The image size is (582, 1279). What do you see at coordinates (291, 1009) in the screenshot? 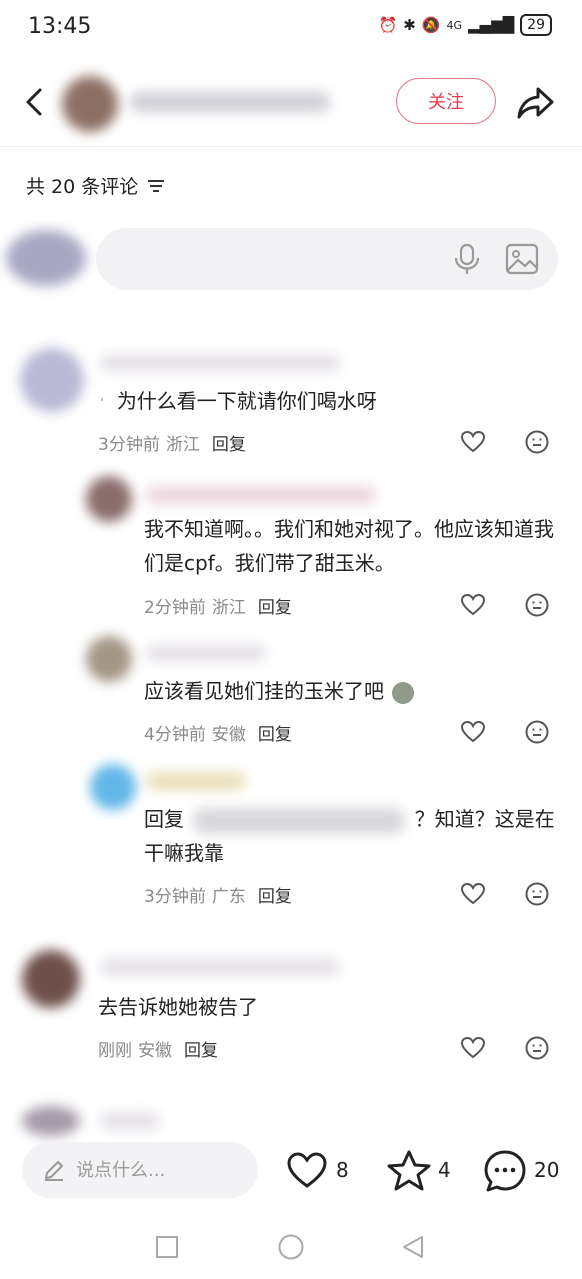
I see `comment-item: 去告诉她她被告了 刚刚 安徽 回复` at bounding box center [291, 1009].